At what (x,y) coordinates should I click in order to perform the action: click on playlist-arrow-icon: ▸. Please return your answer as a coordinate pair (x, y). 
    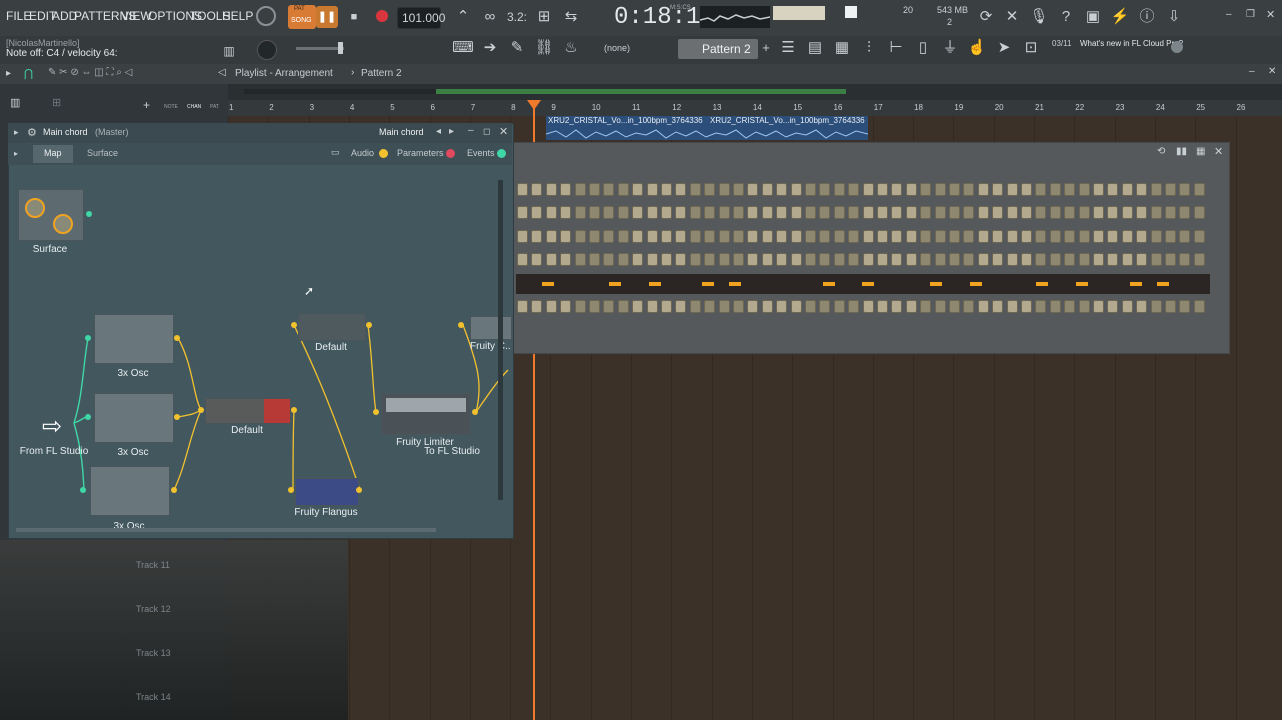
    Looking at the image, I should click on (8, 73).